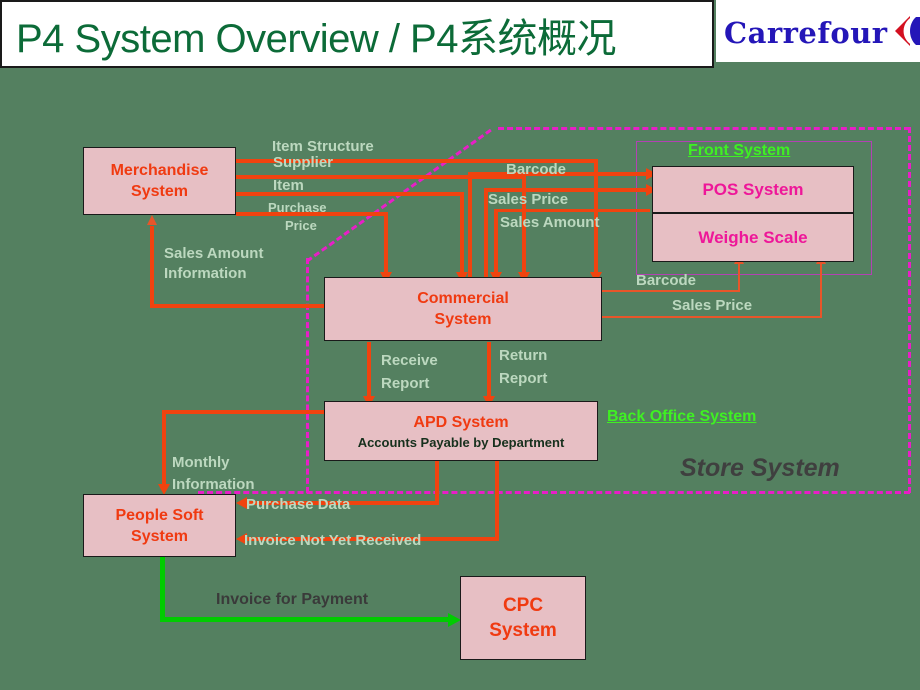 The height and width of the screenshot is (690, 920). What do you see at coordinates (369, 371) in the screenshot?
I see `flow-receive-report-v` at bounding box center [369, 371].